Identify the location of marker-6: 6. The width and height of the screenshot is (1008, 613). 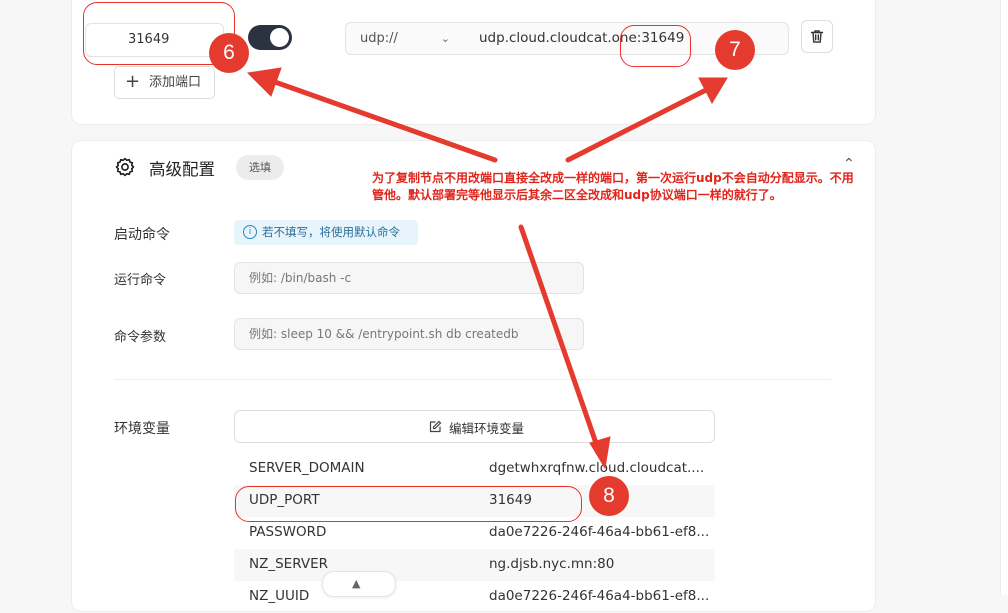
(229, 53).